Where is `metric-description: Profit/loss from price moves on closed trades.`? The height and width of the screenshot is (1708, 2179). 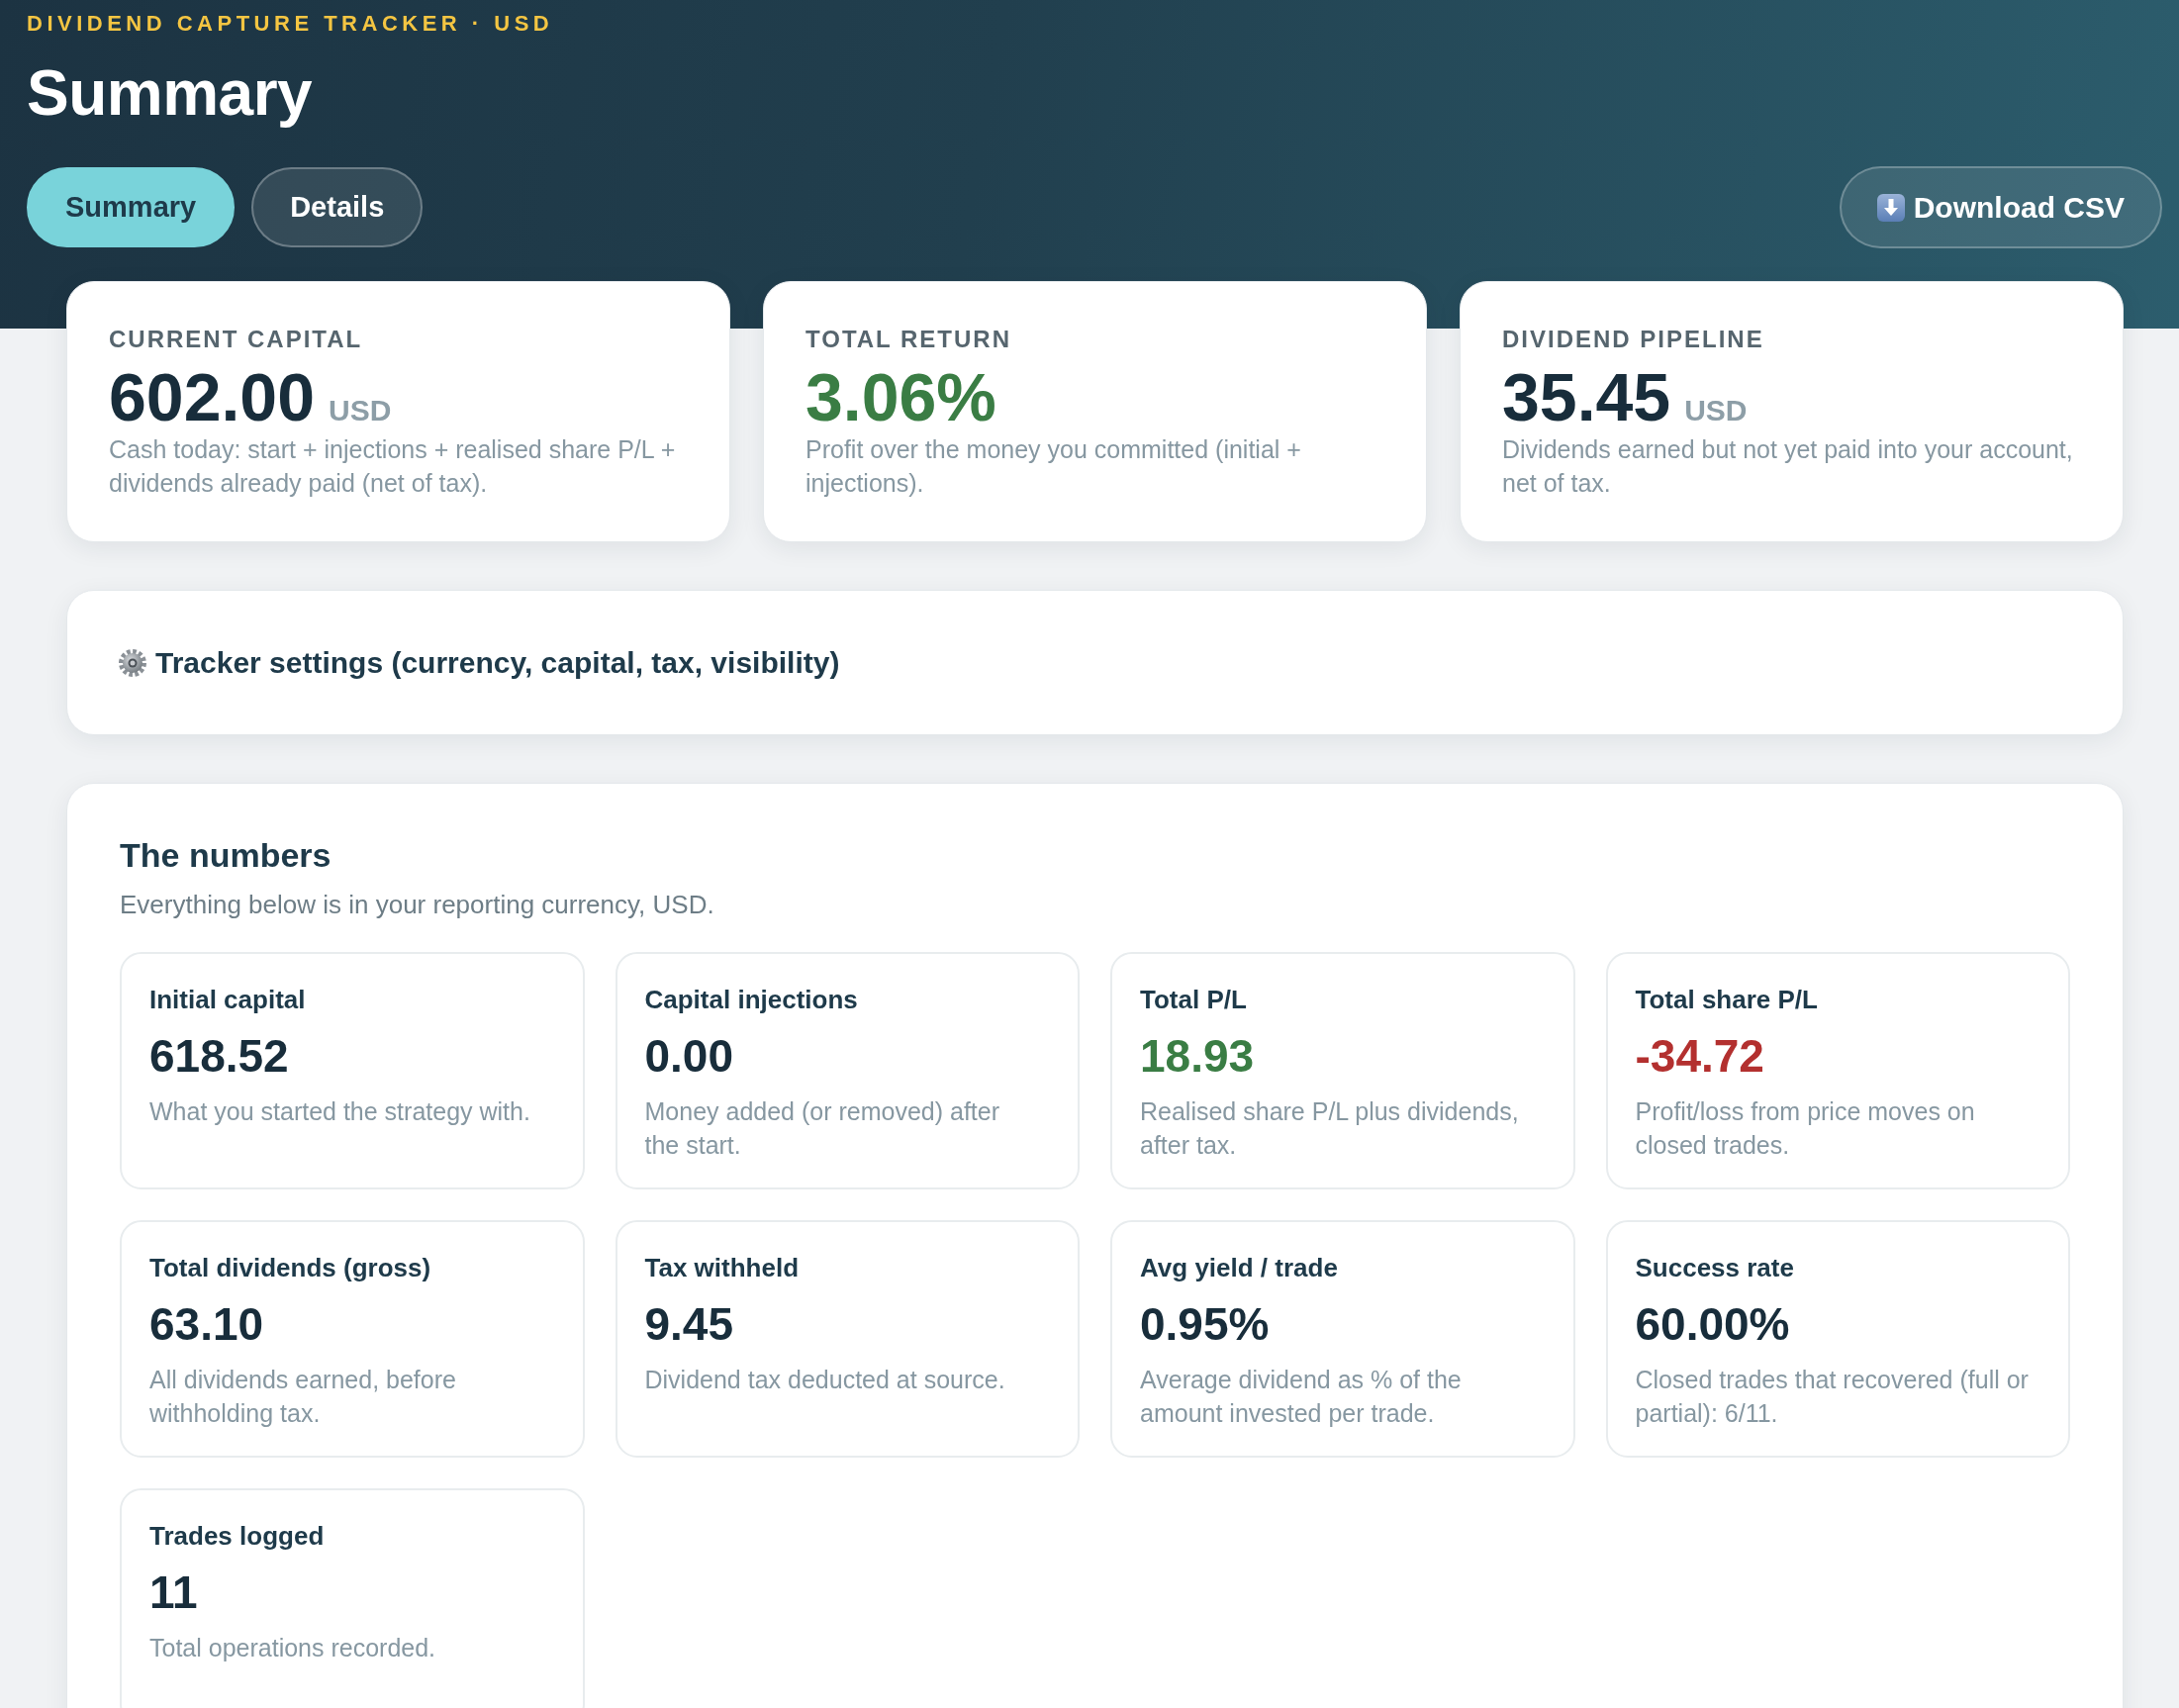 metric-description: Profit/loss from price moves on closed trades. is located at coordinates (1805, 1128).